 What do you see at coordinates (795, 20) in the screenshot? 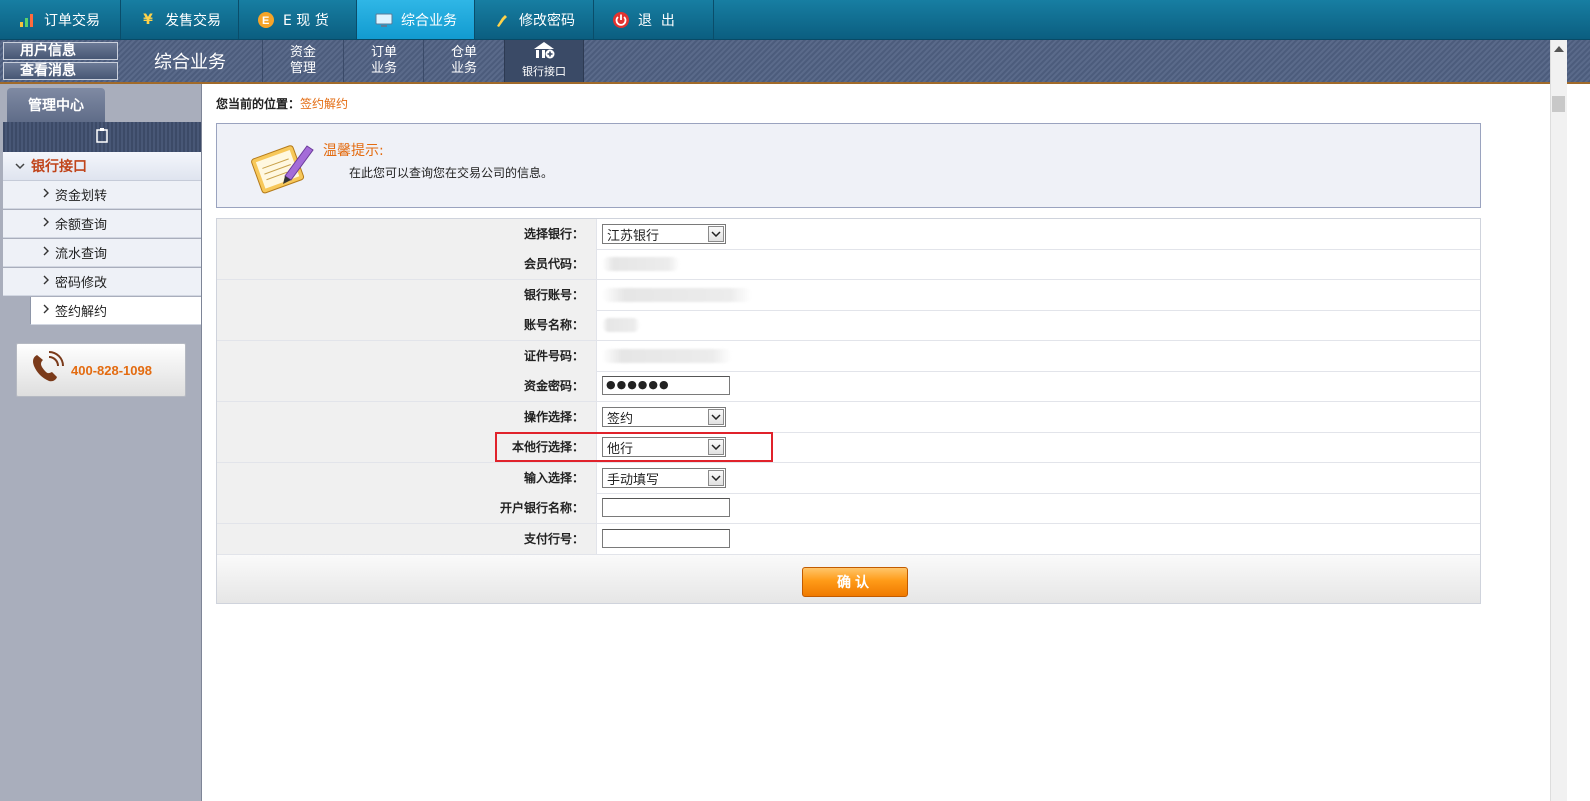
I see `top-nav: 订单交易 ¥ 发售交易 E E 现 货 综合业务 修改密码 退 出` at bounding box center [795, 20].